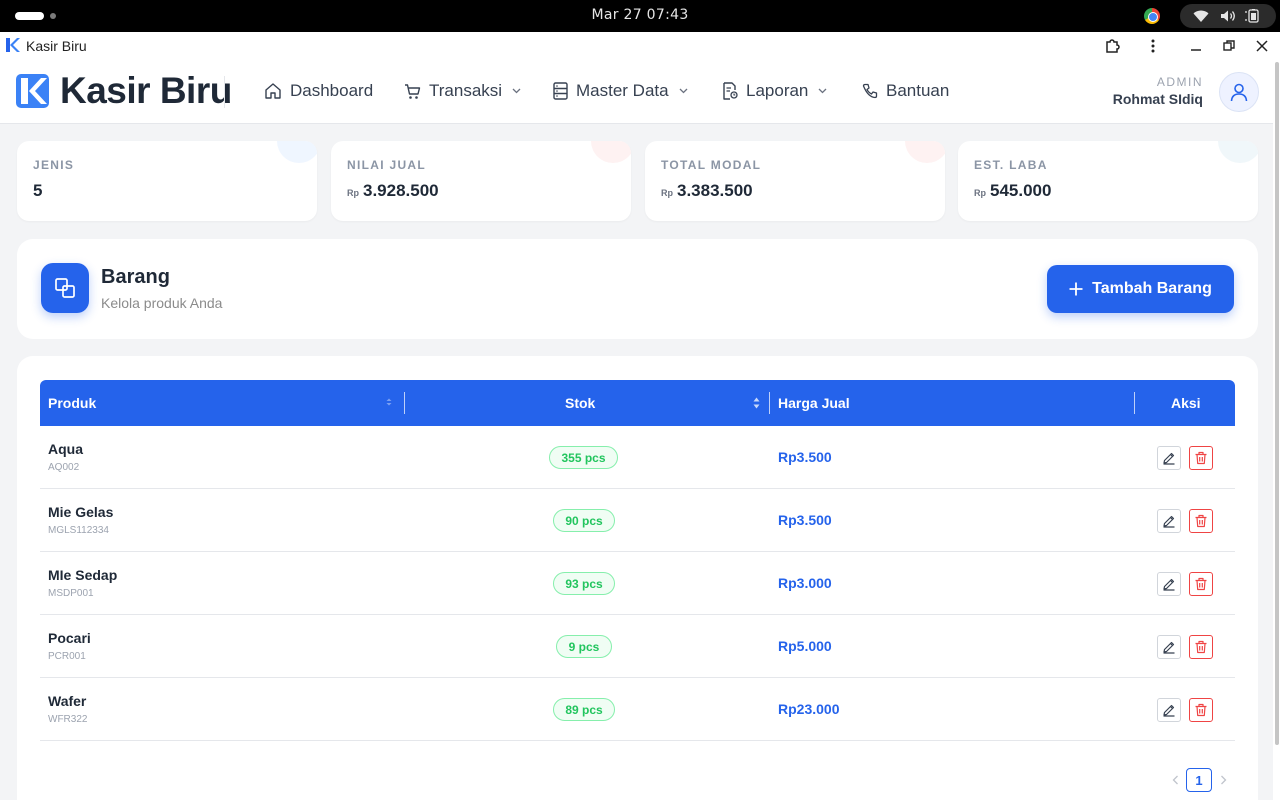  Describe the element at coordinates (1196, 46) in the screenshot. I see `minimize-button` at that location.